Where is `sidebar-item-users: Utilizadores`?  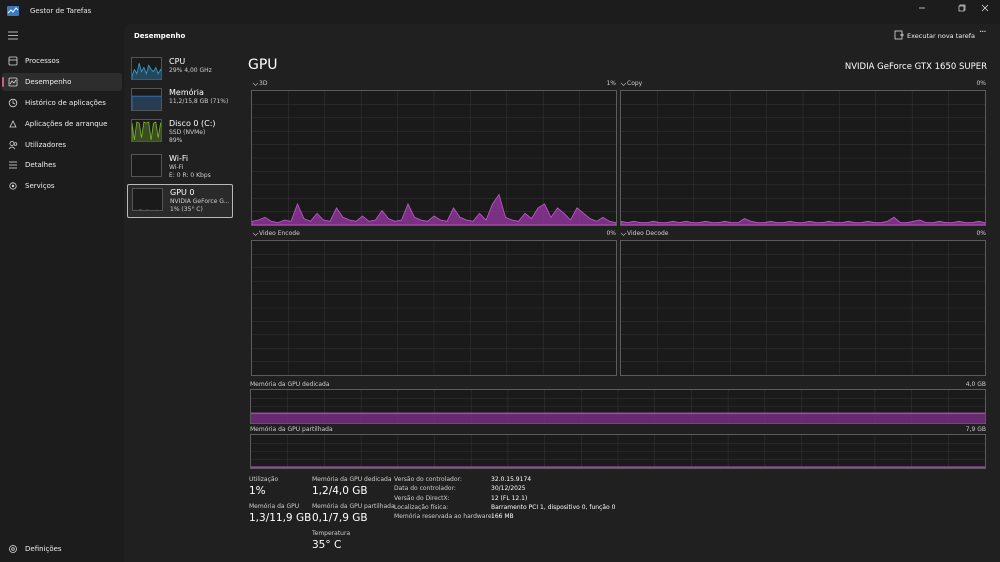
sidebar-item-users: Utilizadores is located at coordinates (62, 145).